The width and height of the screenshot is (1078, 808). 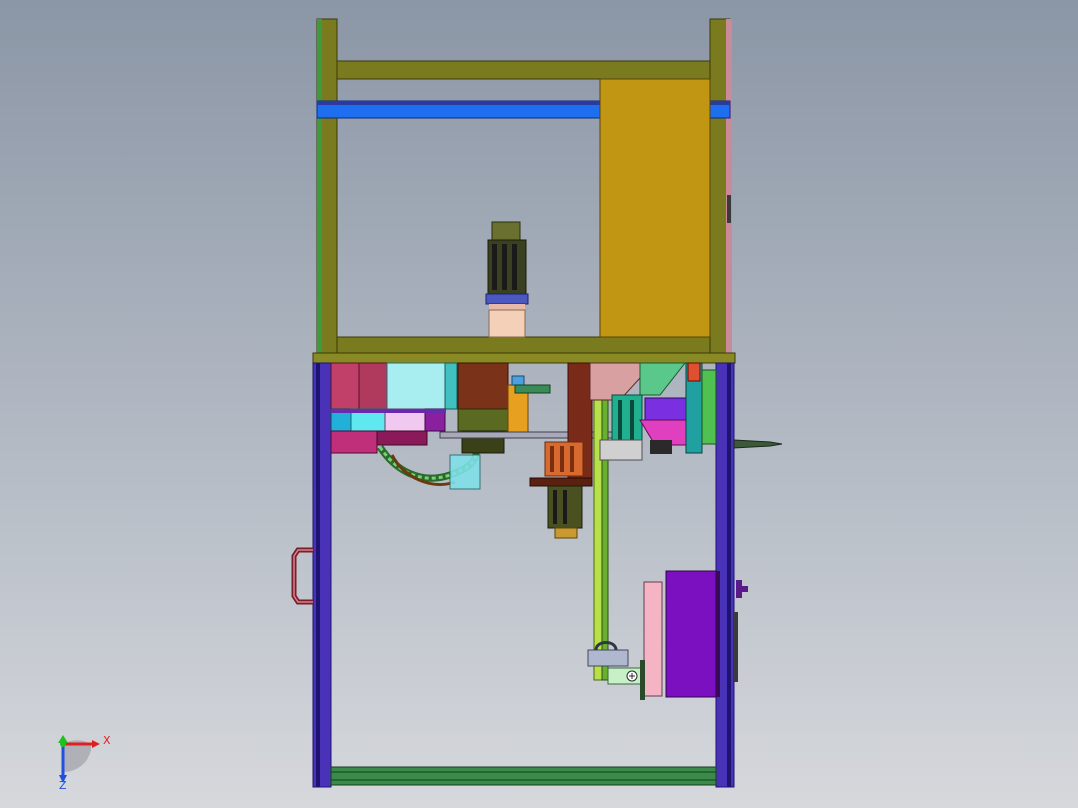 I want to click on axis-triad: X Z, so click(x=84, y=763).